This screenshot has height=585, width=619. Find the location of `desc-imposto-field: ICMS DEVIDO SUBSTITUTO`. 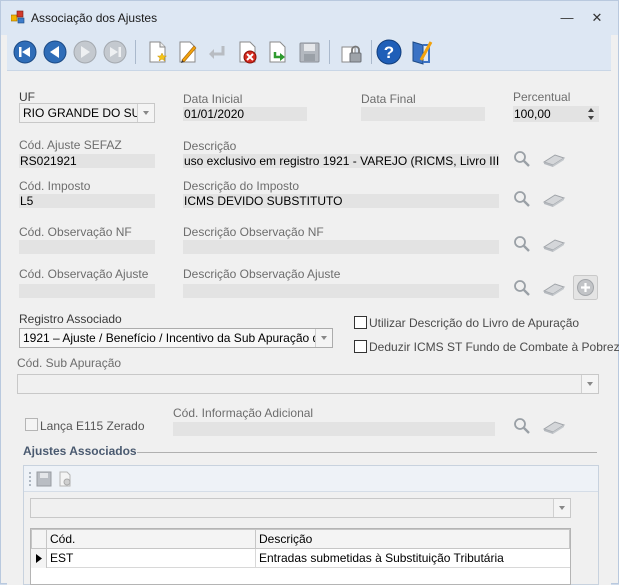

desc-imposto-field: ICMS DEVIDO SUBSTITUTO is located at coordinates (341, 201).